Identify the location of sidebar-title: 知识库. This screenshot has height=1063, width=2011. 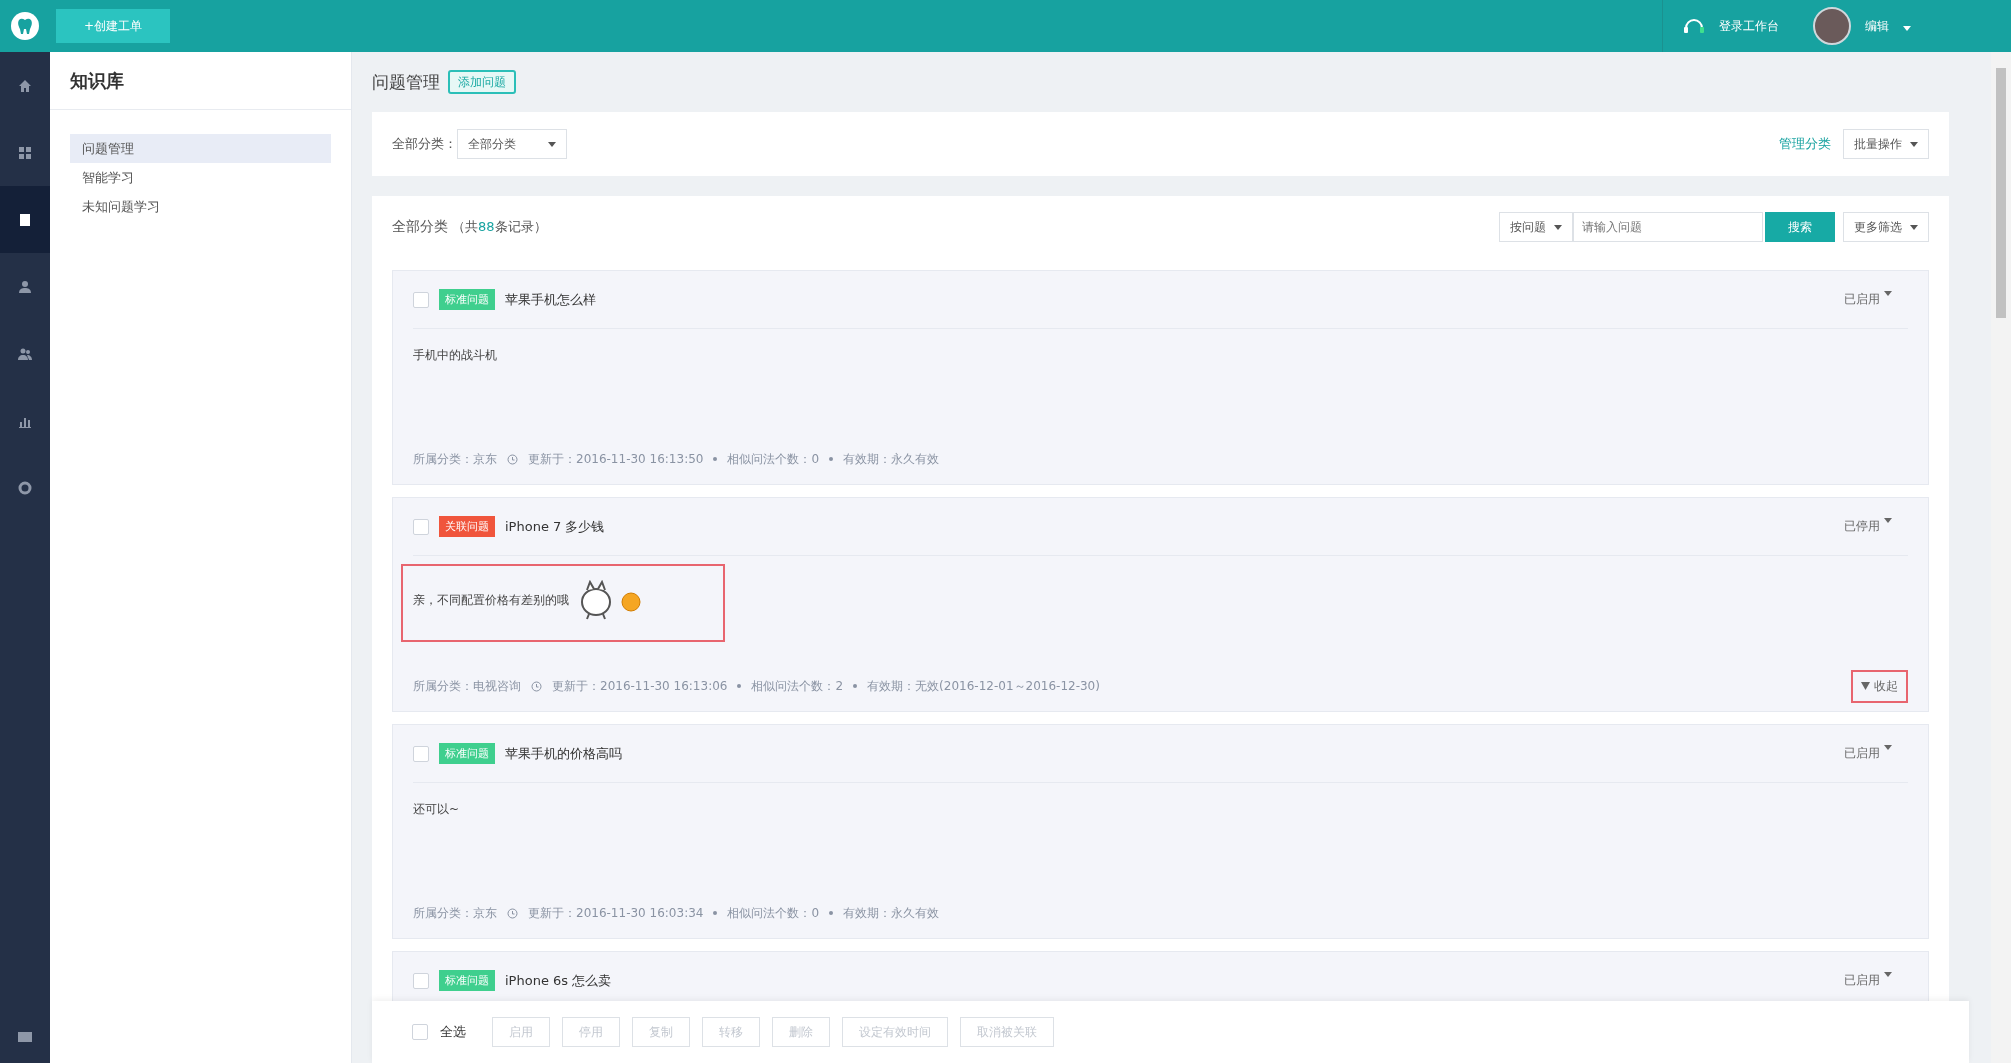
(200, 81).